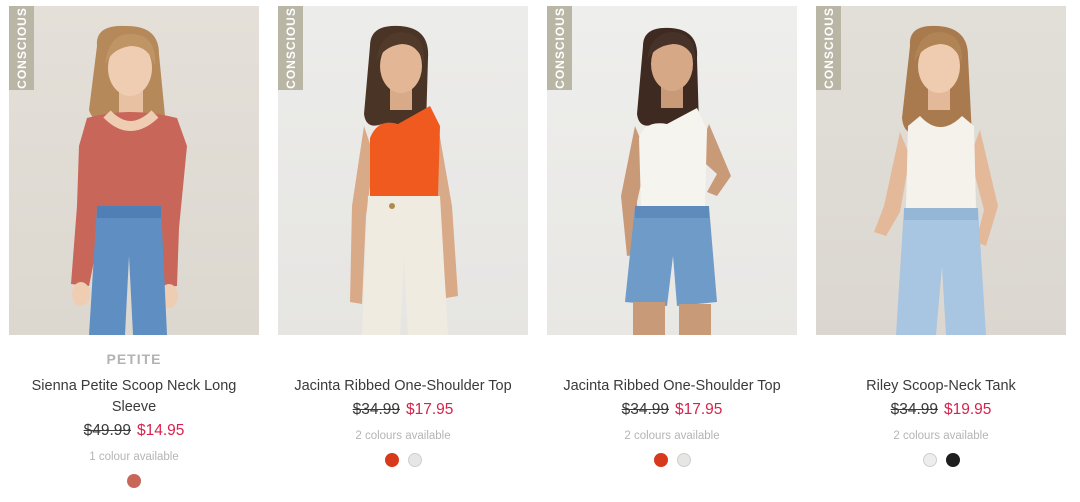  Describe the element at coordinates (968, 409) in the screenshot. I see `sale-price: $19.95` at that location.